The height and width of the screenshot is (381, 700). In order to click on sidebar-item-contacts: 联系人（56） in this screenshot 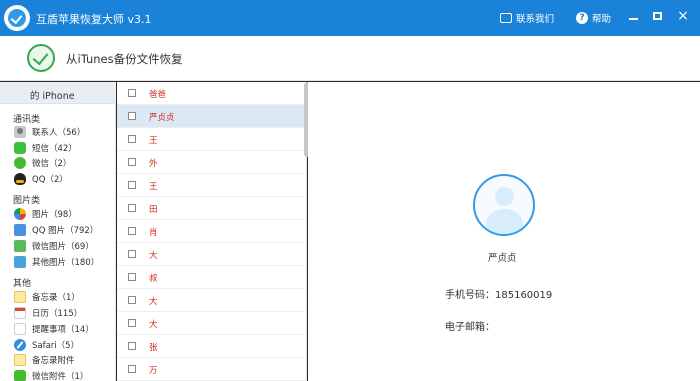, I will do `click(49, 132)`.